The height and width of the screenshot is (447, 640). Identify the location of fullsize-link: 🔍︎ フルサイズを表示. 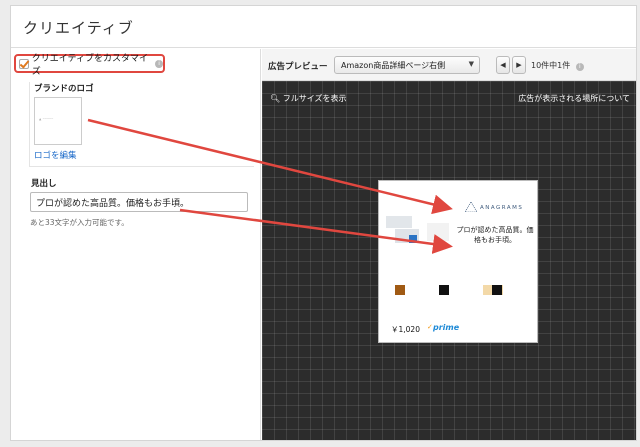
(308, 98).